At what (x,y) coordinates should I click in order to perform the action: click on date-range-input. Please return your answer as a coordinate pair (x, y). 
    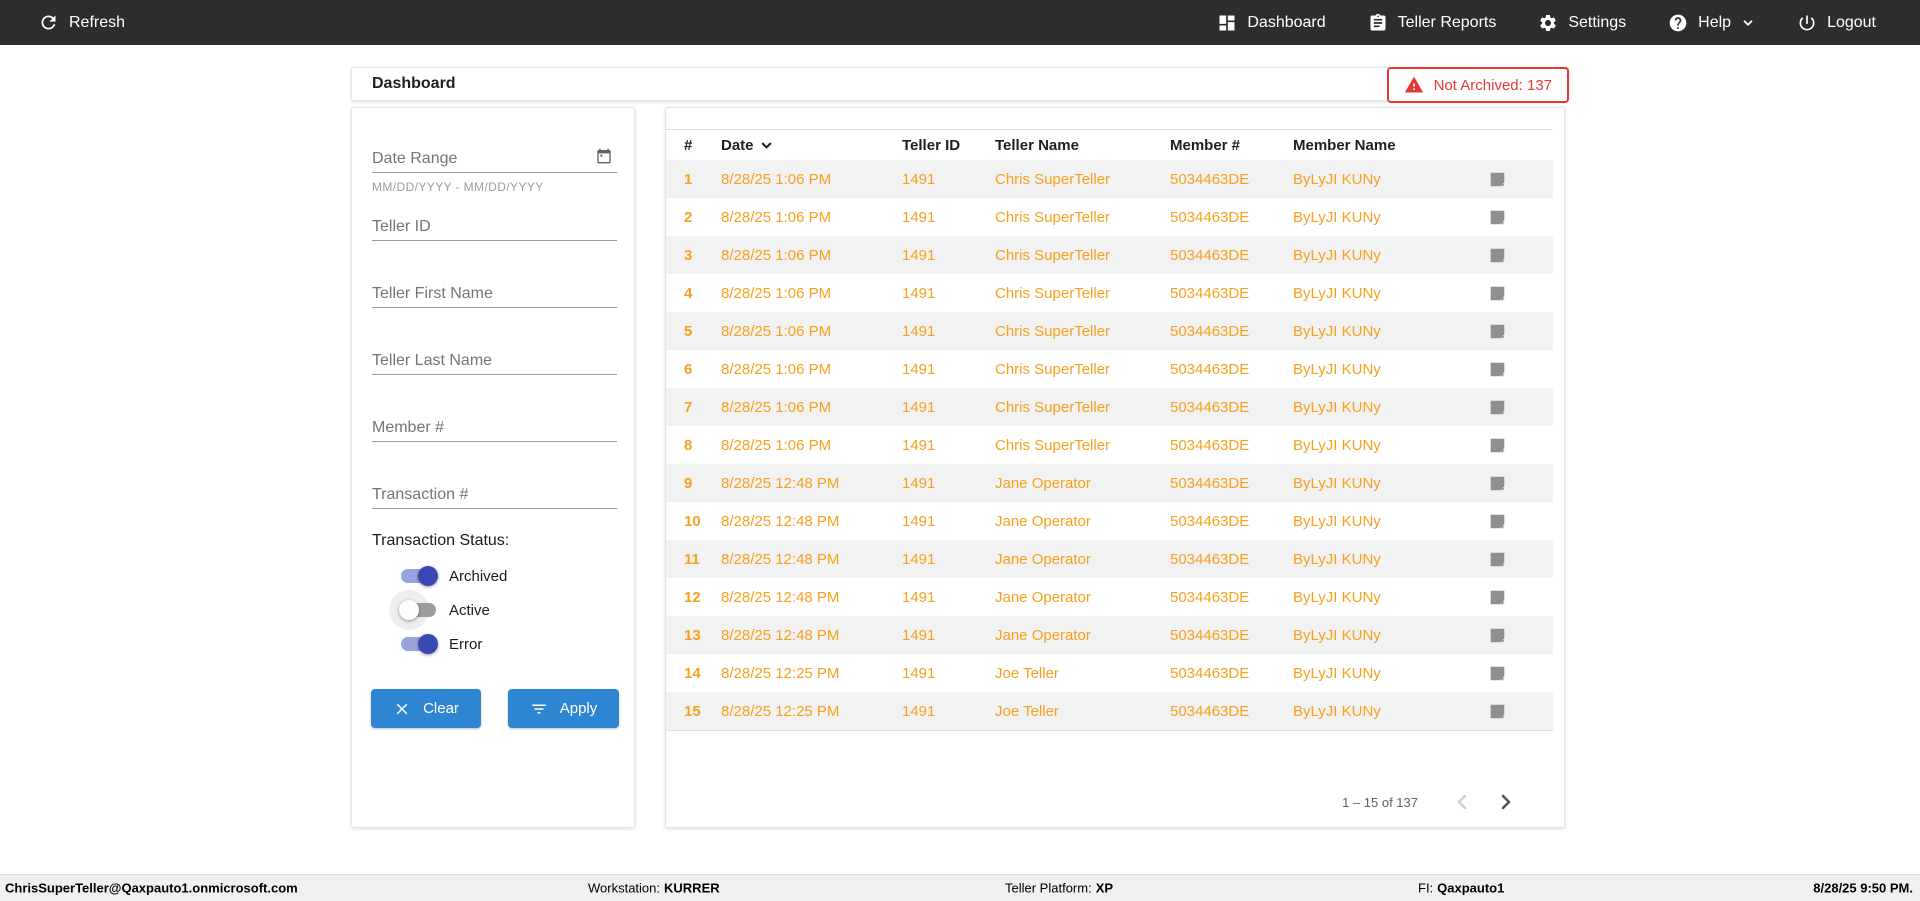
    Looking at the image, I should click on (494, 159).